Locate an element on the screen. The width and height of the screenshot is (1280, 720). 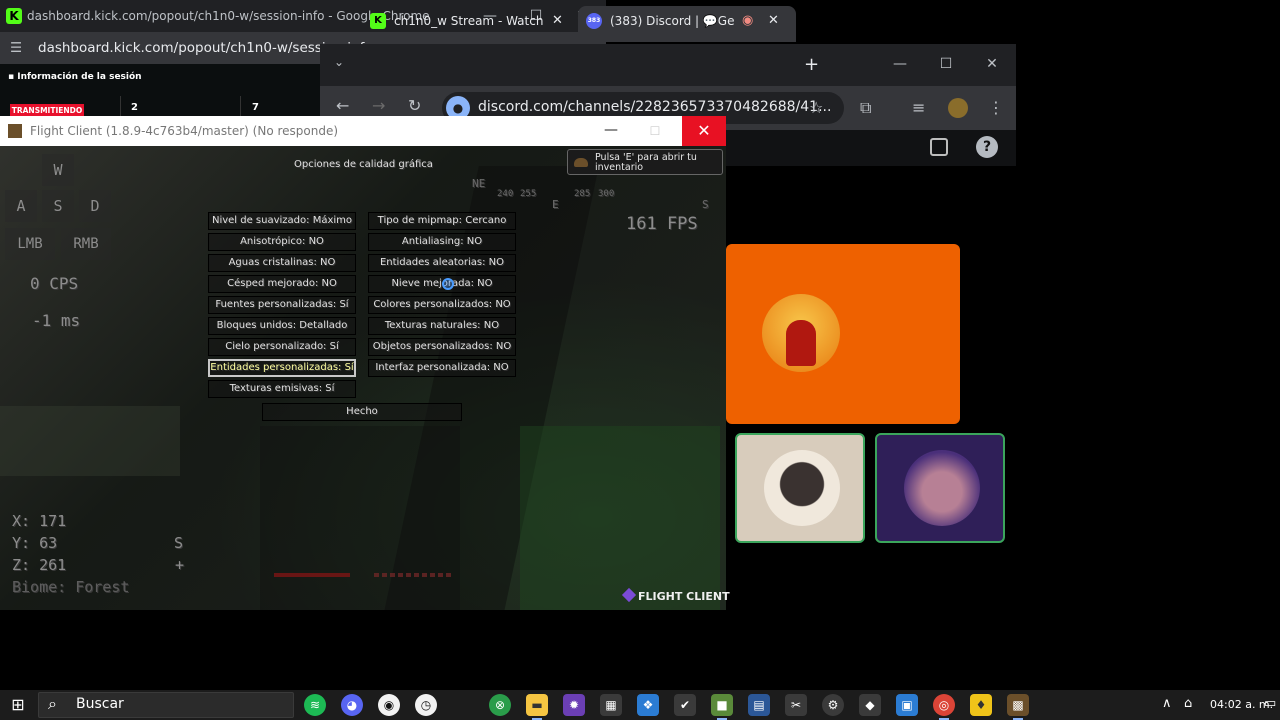
option-custom-entities: Entidades personalizadas: Sí is located at coordinates (282, 368).